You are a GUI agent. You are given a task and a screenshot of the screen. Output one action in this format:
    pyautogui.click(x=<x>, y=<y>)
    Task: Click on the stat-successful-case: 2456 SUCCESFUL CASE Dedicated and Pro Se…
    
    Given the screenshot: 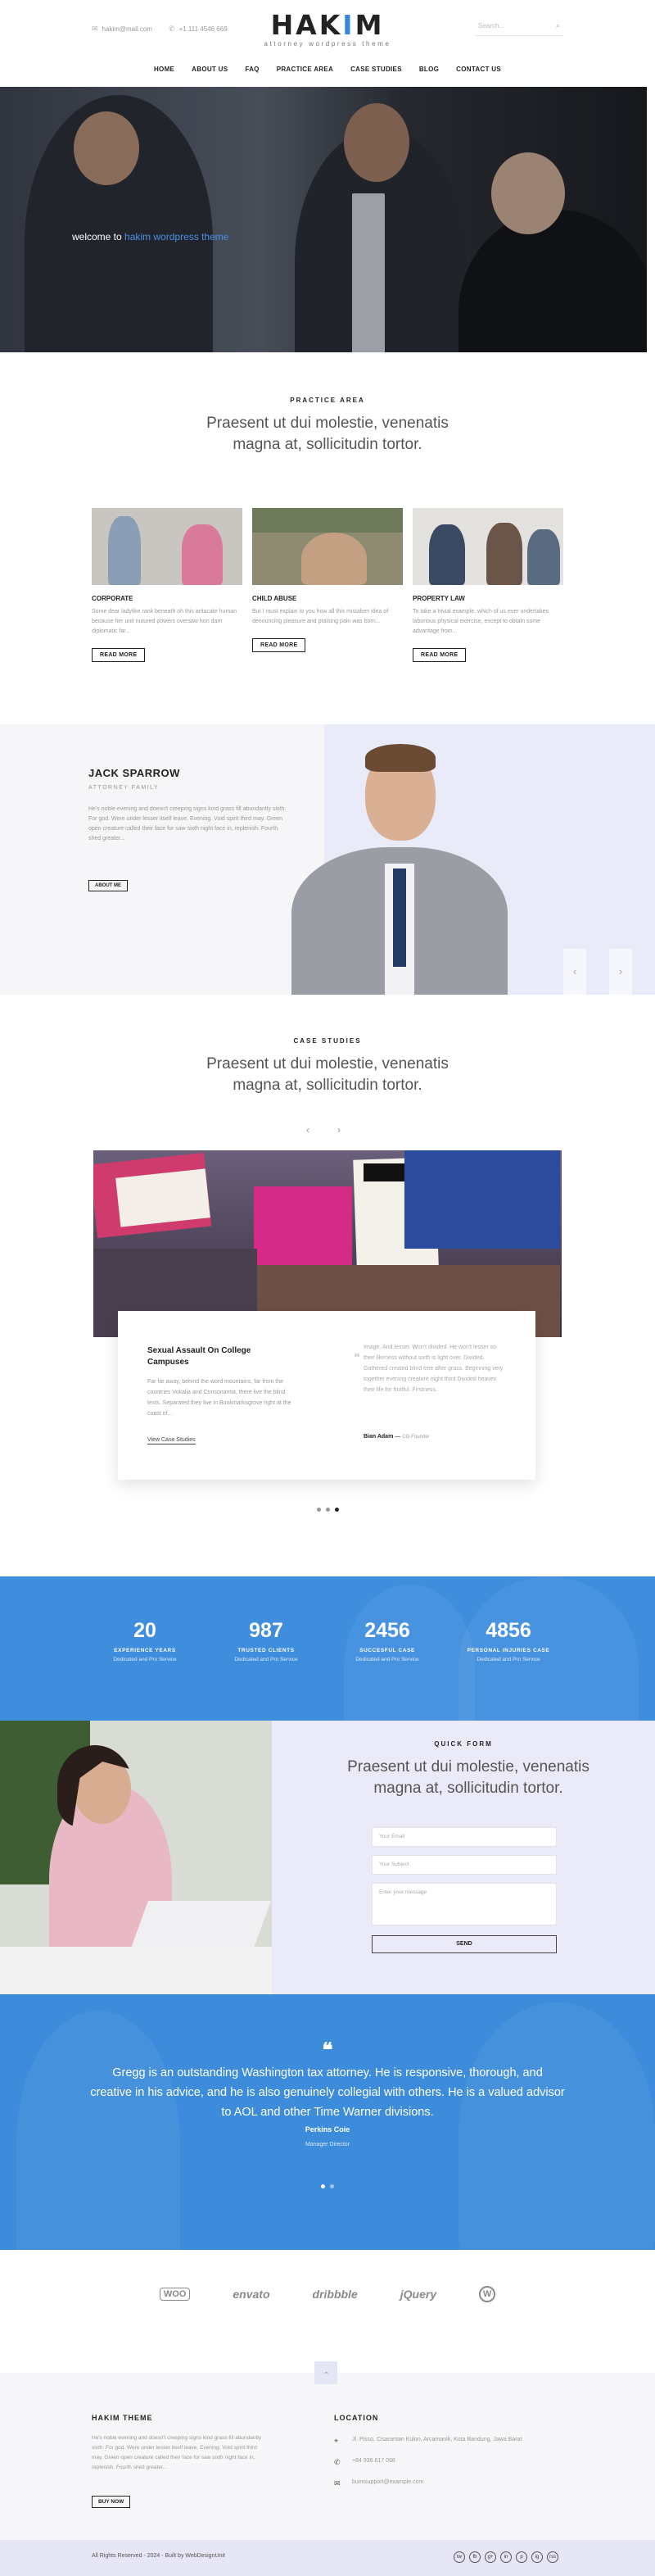 What is the action you would take?
    pyautogui.click(x=387, y=1640)
    